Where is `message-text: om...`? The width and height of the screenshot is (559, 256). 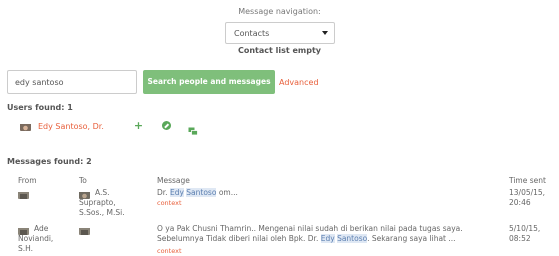
message-text: om... is located at coordinates (227, 192).